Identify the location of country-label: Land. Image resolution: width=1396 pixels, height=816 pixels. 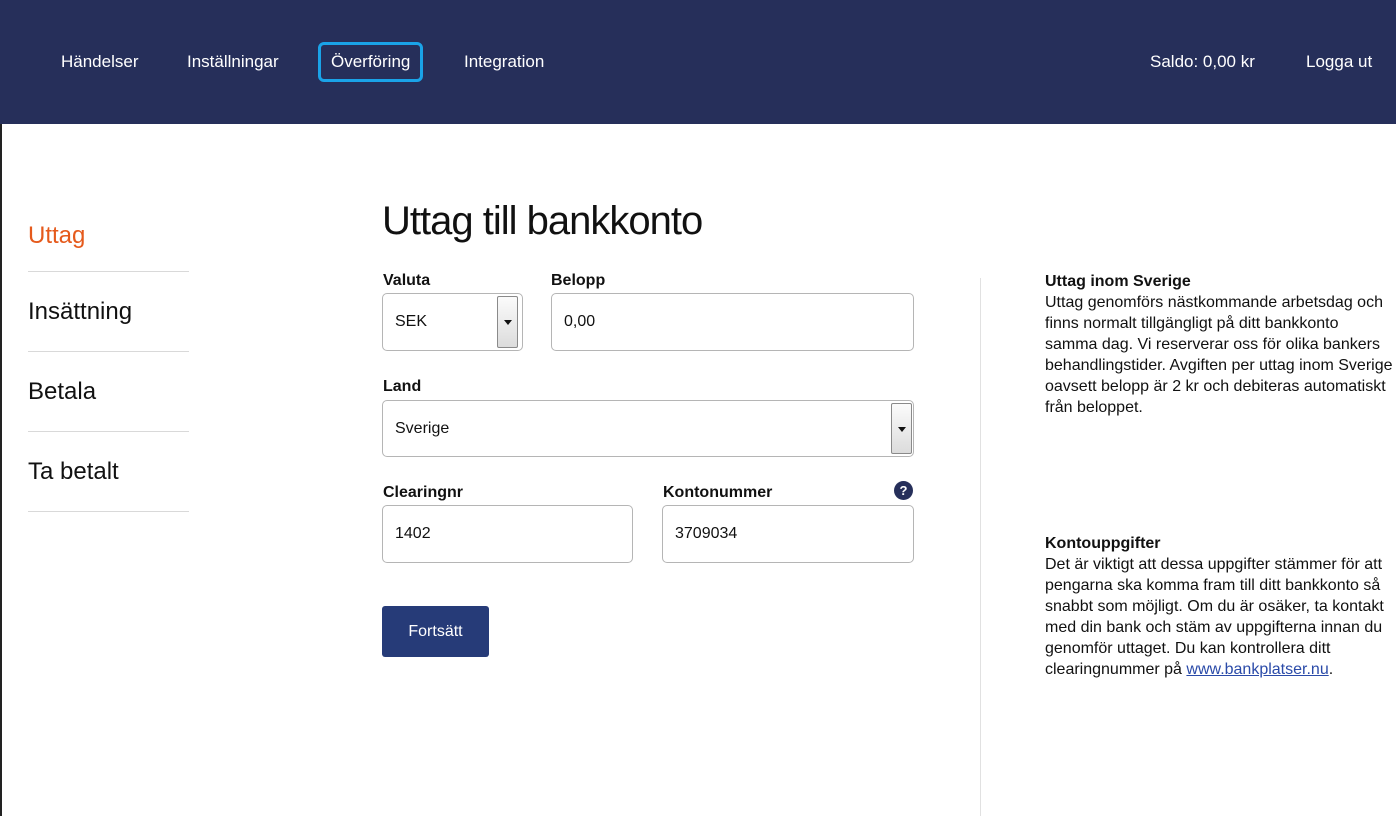
(402, 386).